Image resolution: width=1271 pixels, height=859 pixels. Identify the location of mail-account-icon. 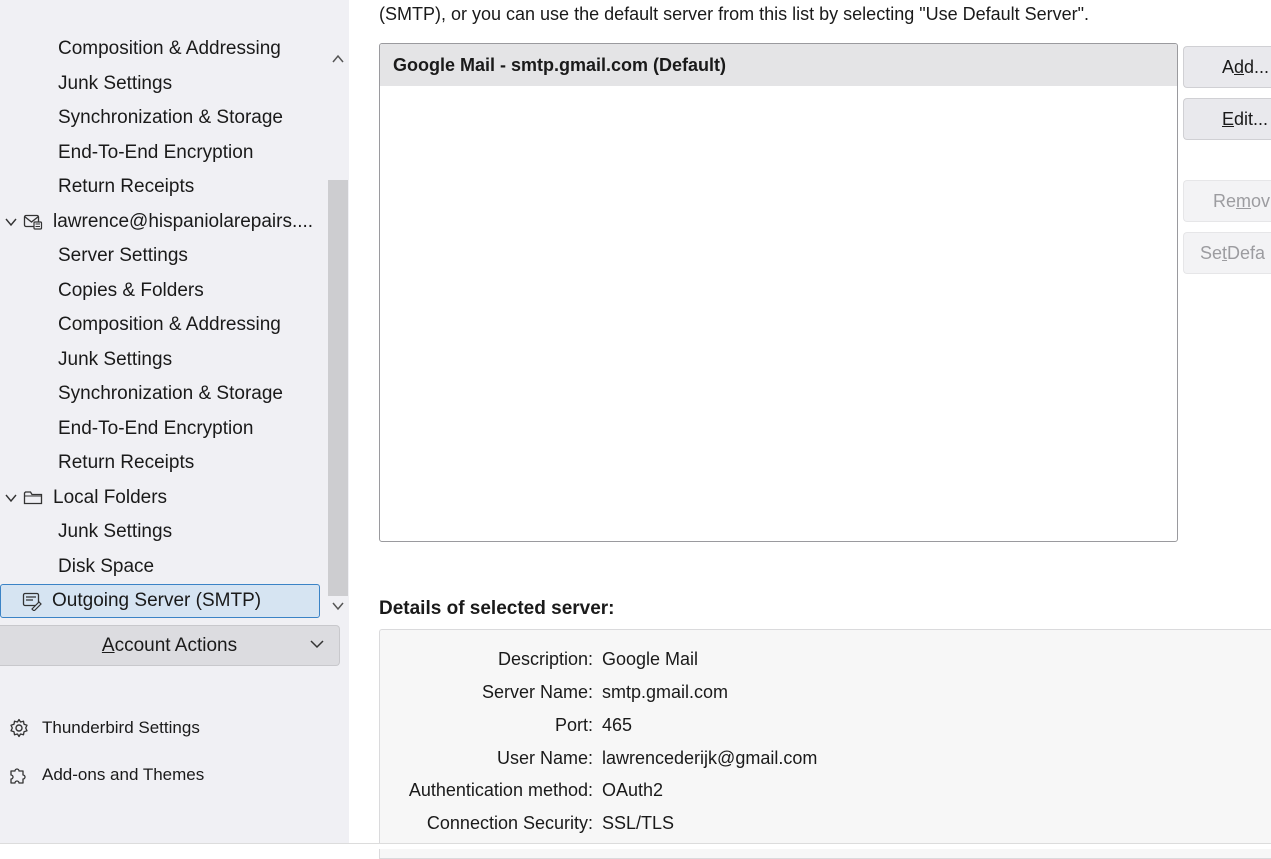
(33, 222).